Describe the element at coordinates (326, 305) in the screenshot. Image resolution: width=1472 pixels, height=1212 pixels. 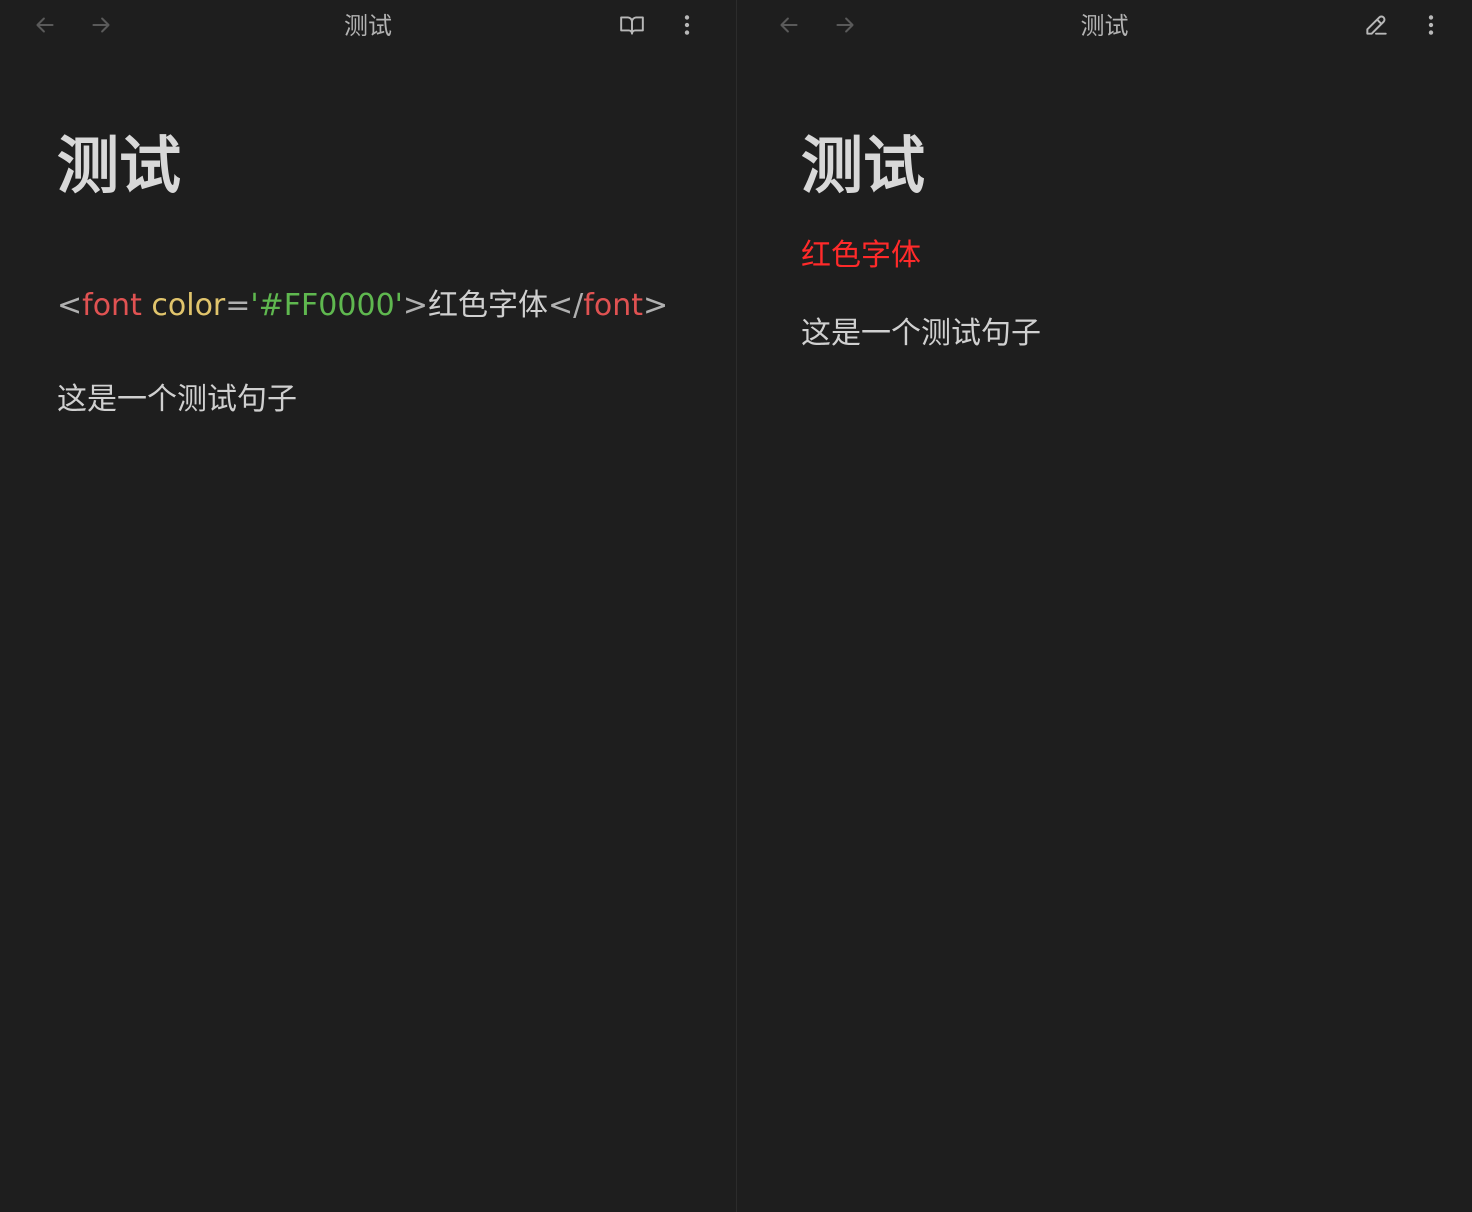
I see `attr-value: '#FF0000'` at that location.